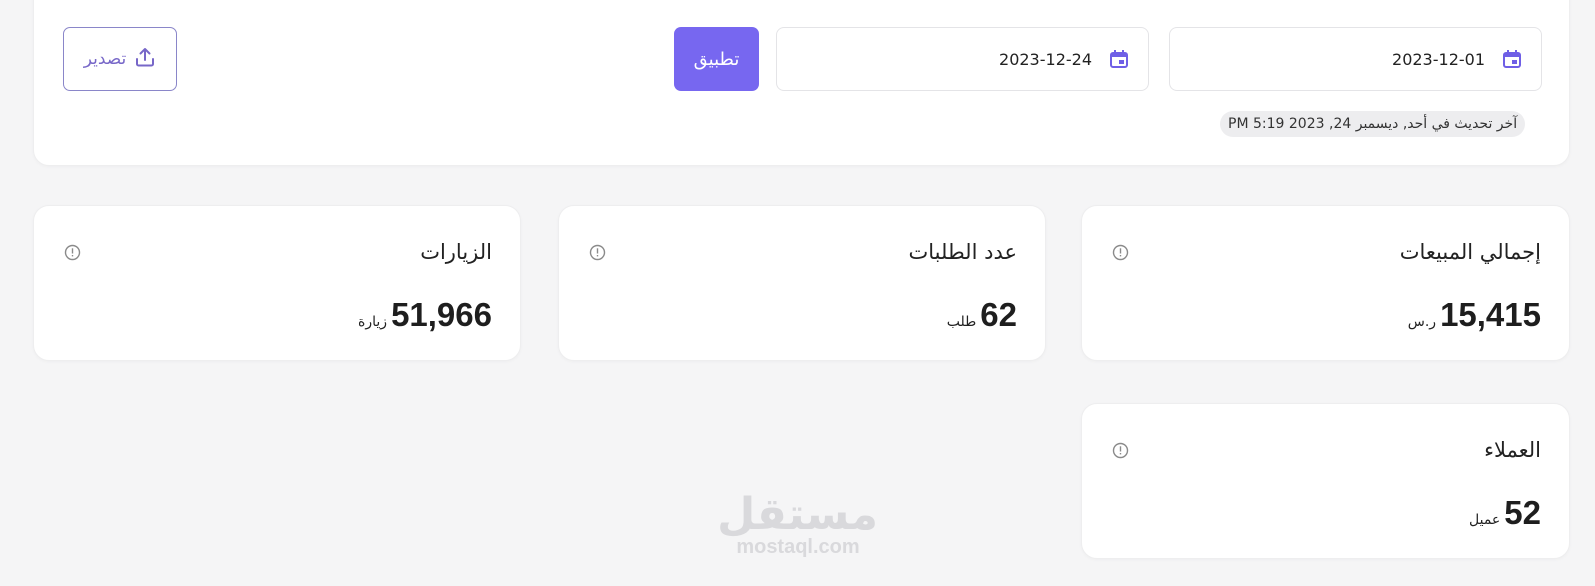 This screenshot has height=586, width=1595. What do you see at coordinates (798, 547) in the screenshot?
I see `watermark-latin: mostaql.com` at bounding box center [798, 547].